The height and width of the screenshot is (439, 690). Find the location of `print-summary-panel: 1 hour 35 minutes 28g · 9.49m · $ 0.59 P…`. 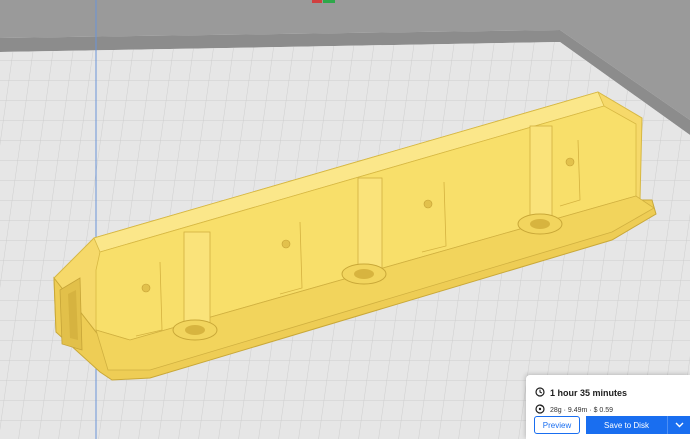

print-summary-panel: 1 hour 35 minutes 28g · 9.49m · $ 0.59 P… is located at coordinates (608, 407).